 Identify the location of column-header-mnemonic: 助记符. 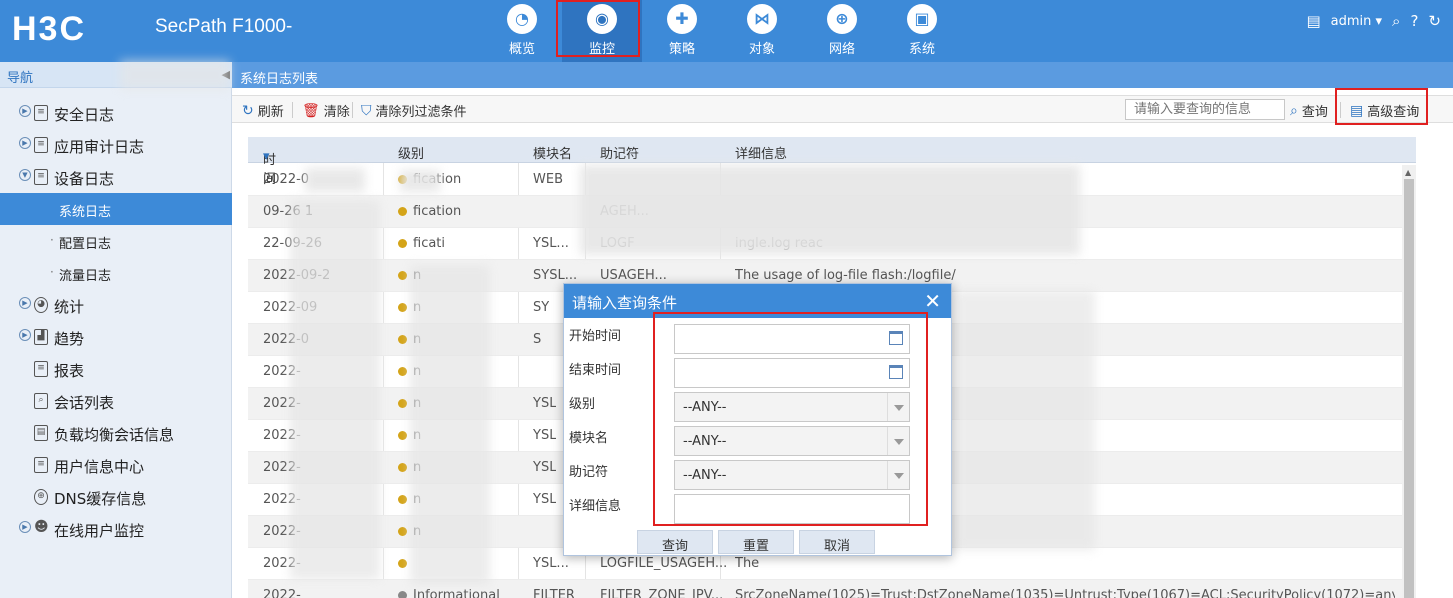
(619, 152).